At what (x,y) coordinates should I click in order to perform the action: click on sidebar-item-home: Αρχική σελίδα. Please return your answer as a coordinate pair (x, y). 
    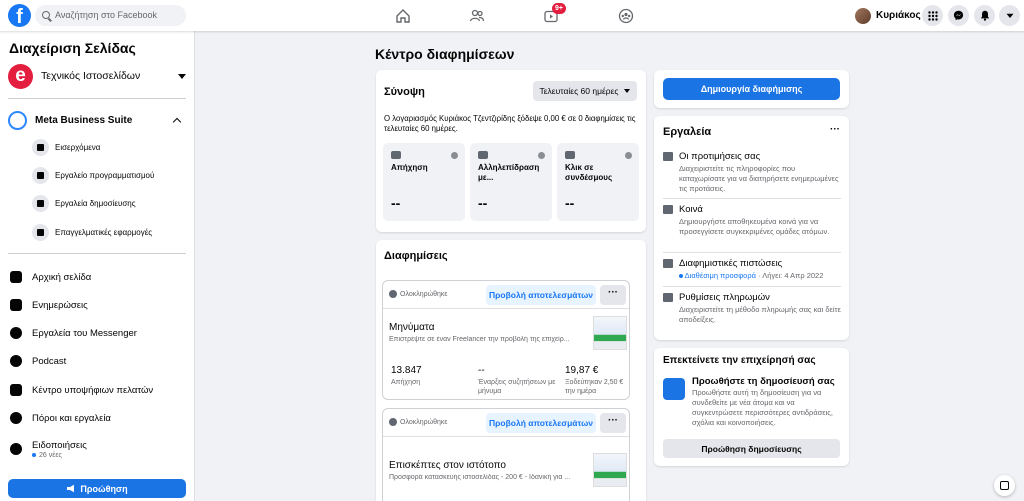
    Looking at the image, I should click on (50, 277).